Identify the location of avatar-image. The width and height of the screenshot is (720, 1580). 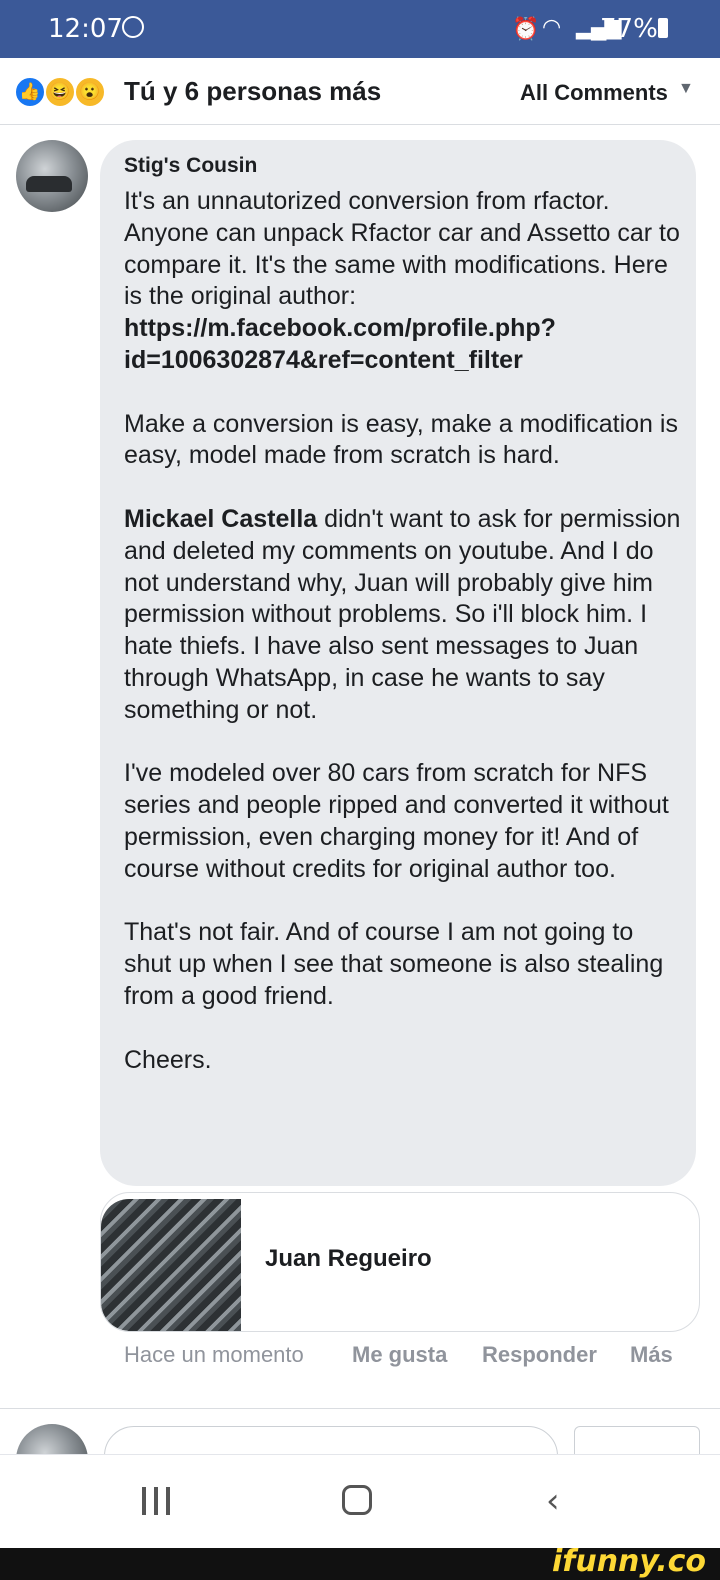
(49, 184).